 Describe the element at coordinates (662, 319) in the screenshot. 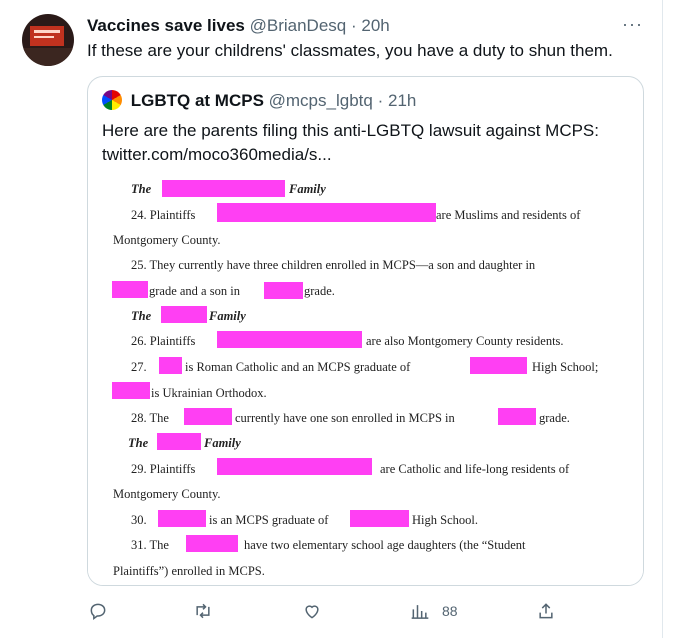

I see `frame-border` at that location.